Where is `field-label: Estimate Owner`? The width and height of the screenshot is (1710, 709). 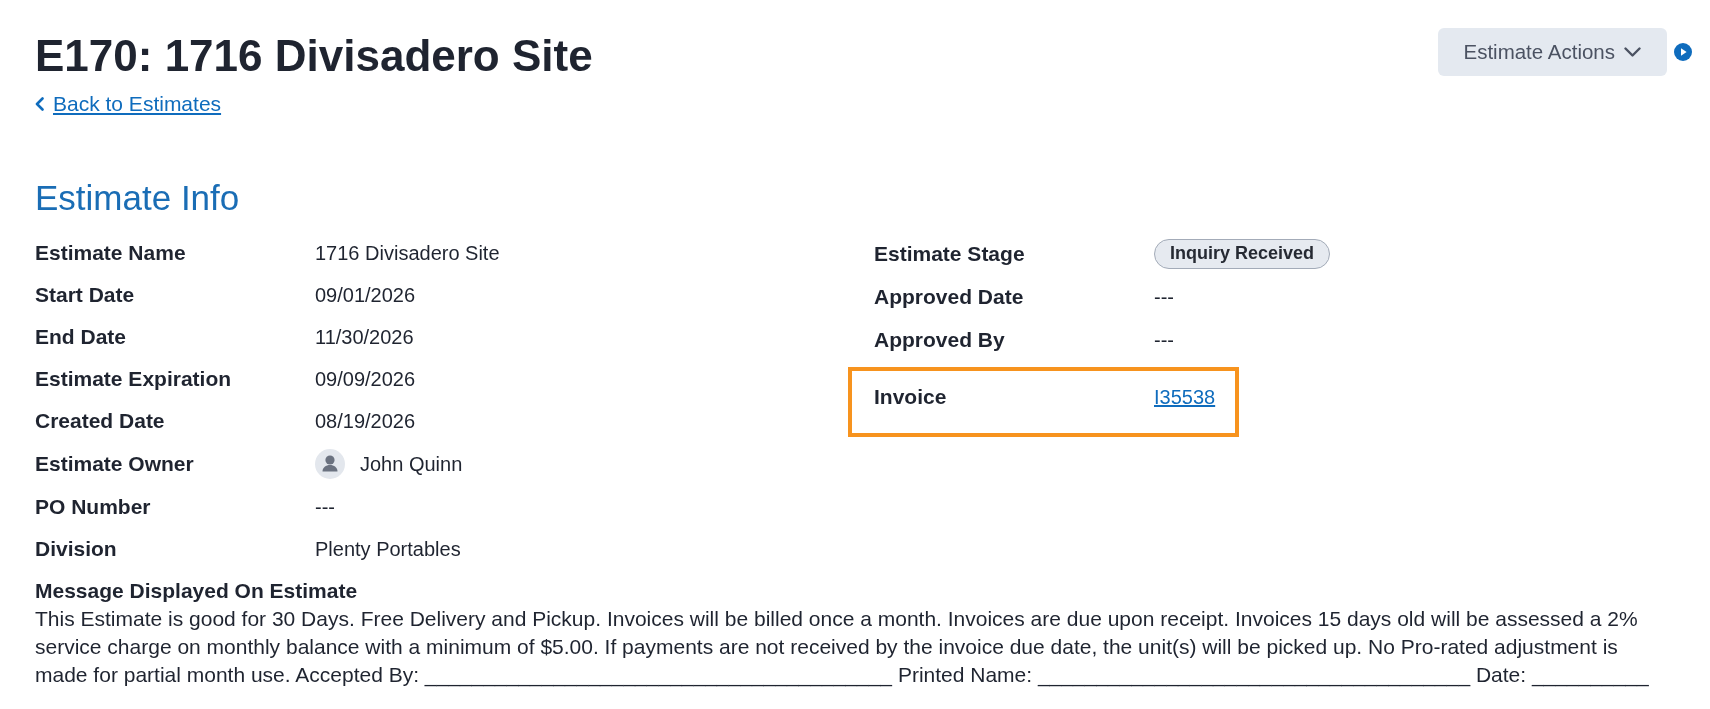
field-label: Estimate Owner is located at coordinates (115, 464).